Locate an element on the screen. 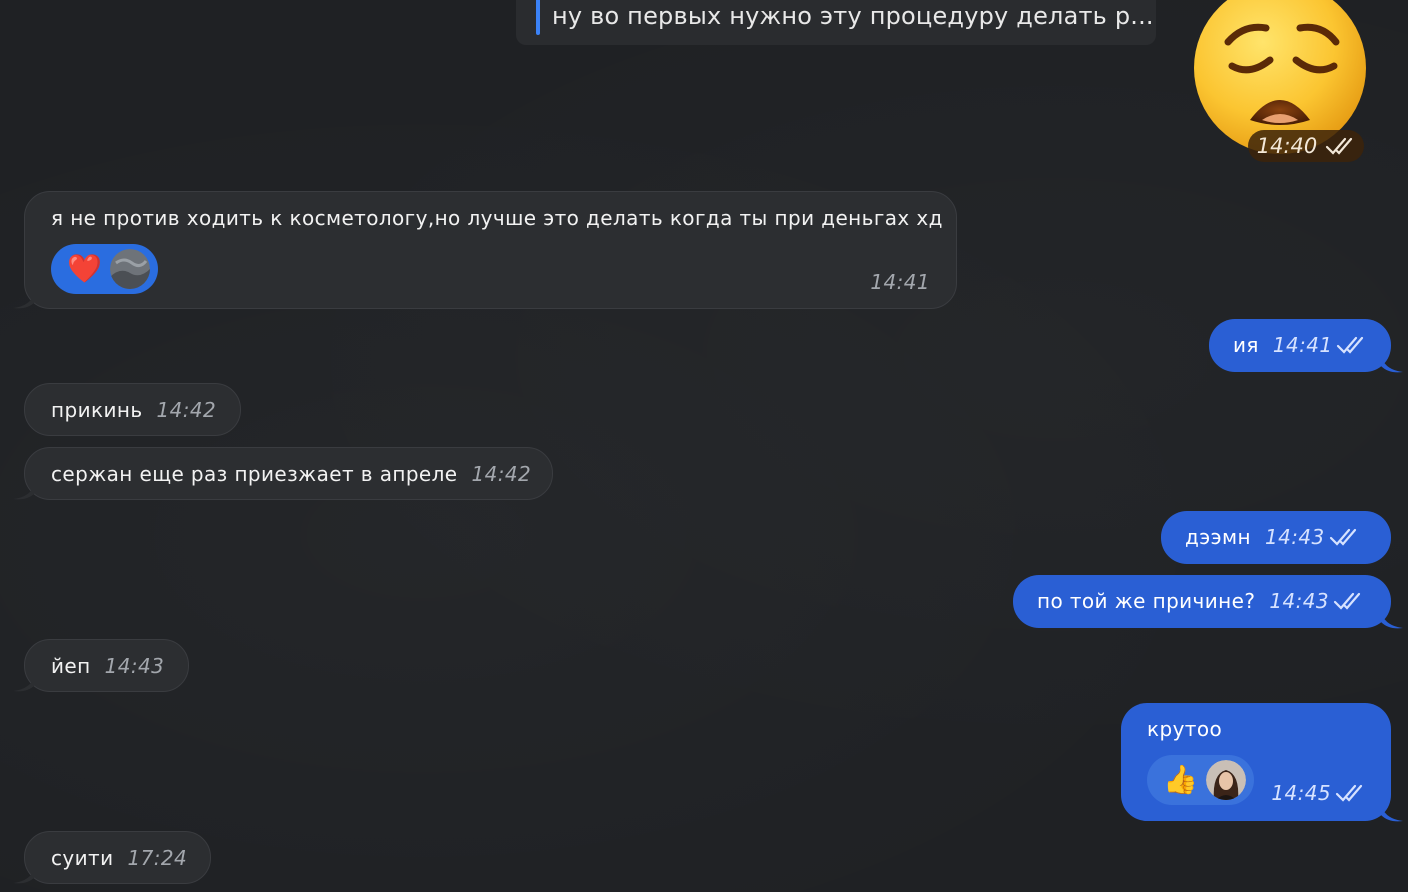  sticker-time-badge: 14:40 is located at coordinates (1306, 146).